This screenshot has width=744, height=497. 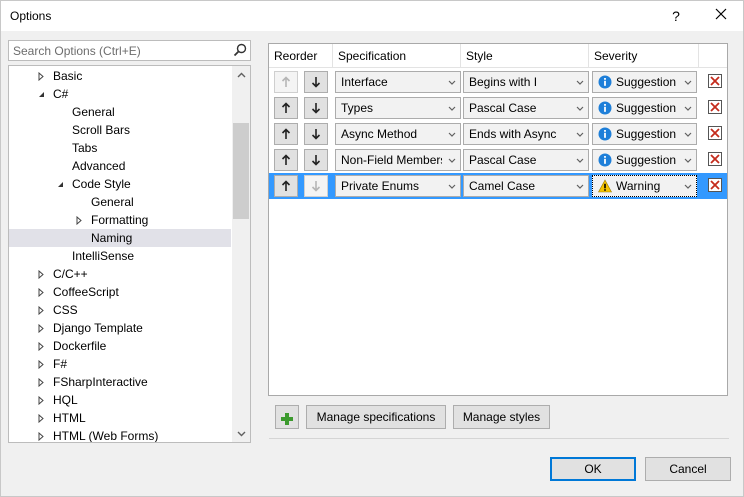 I want to click on tree-item: HTML (Web Forms), so click(x=120, y=434).